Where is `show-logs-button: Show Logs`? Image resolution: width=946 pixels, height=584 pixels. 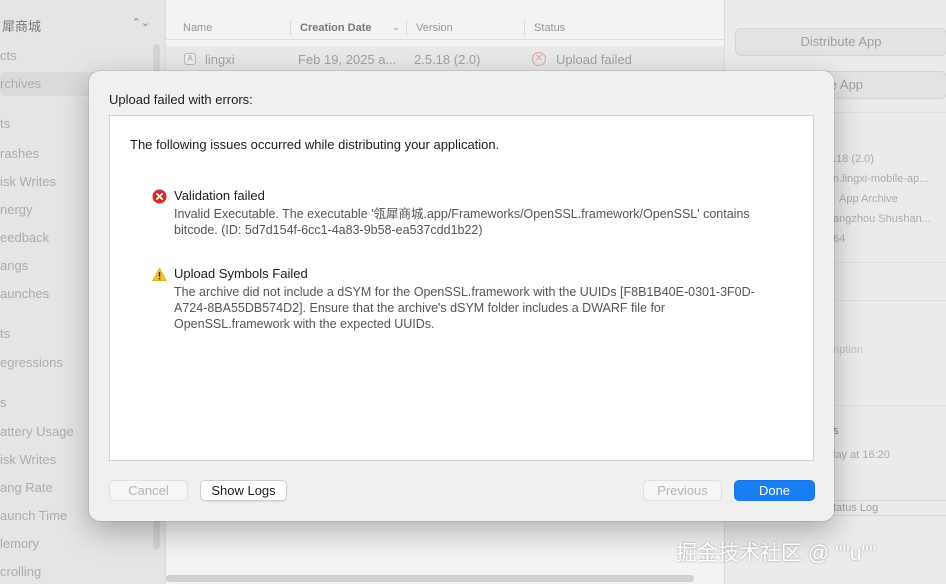 show-logs-button: Show Logs is located at coordinates (243, 490).